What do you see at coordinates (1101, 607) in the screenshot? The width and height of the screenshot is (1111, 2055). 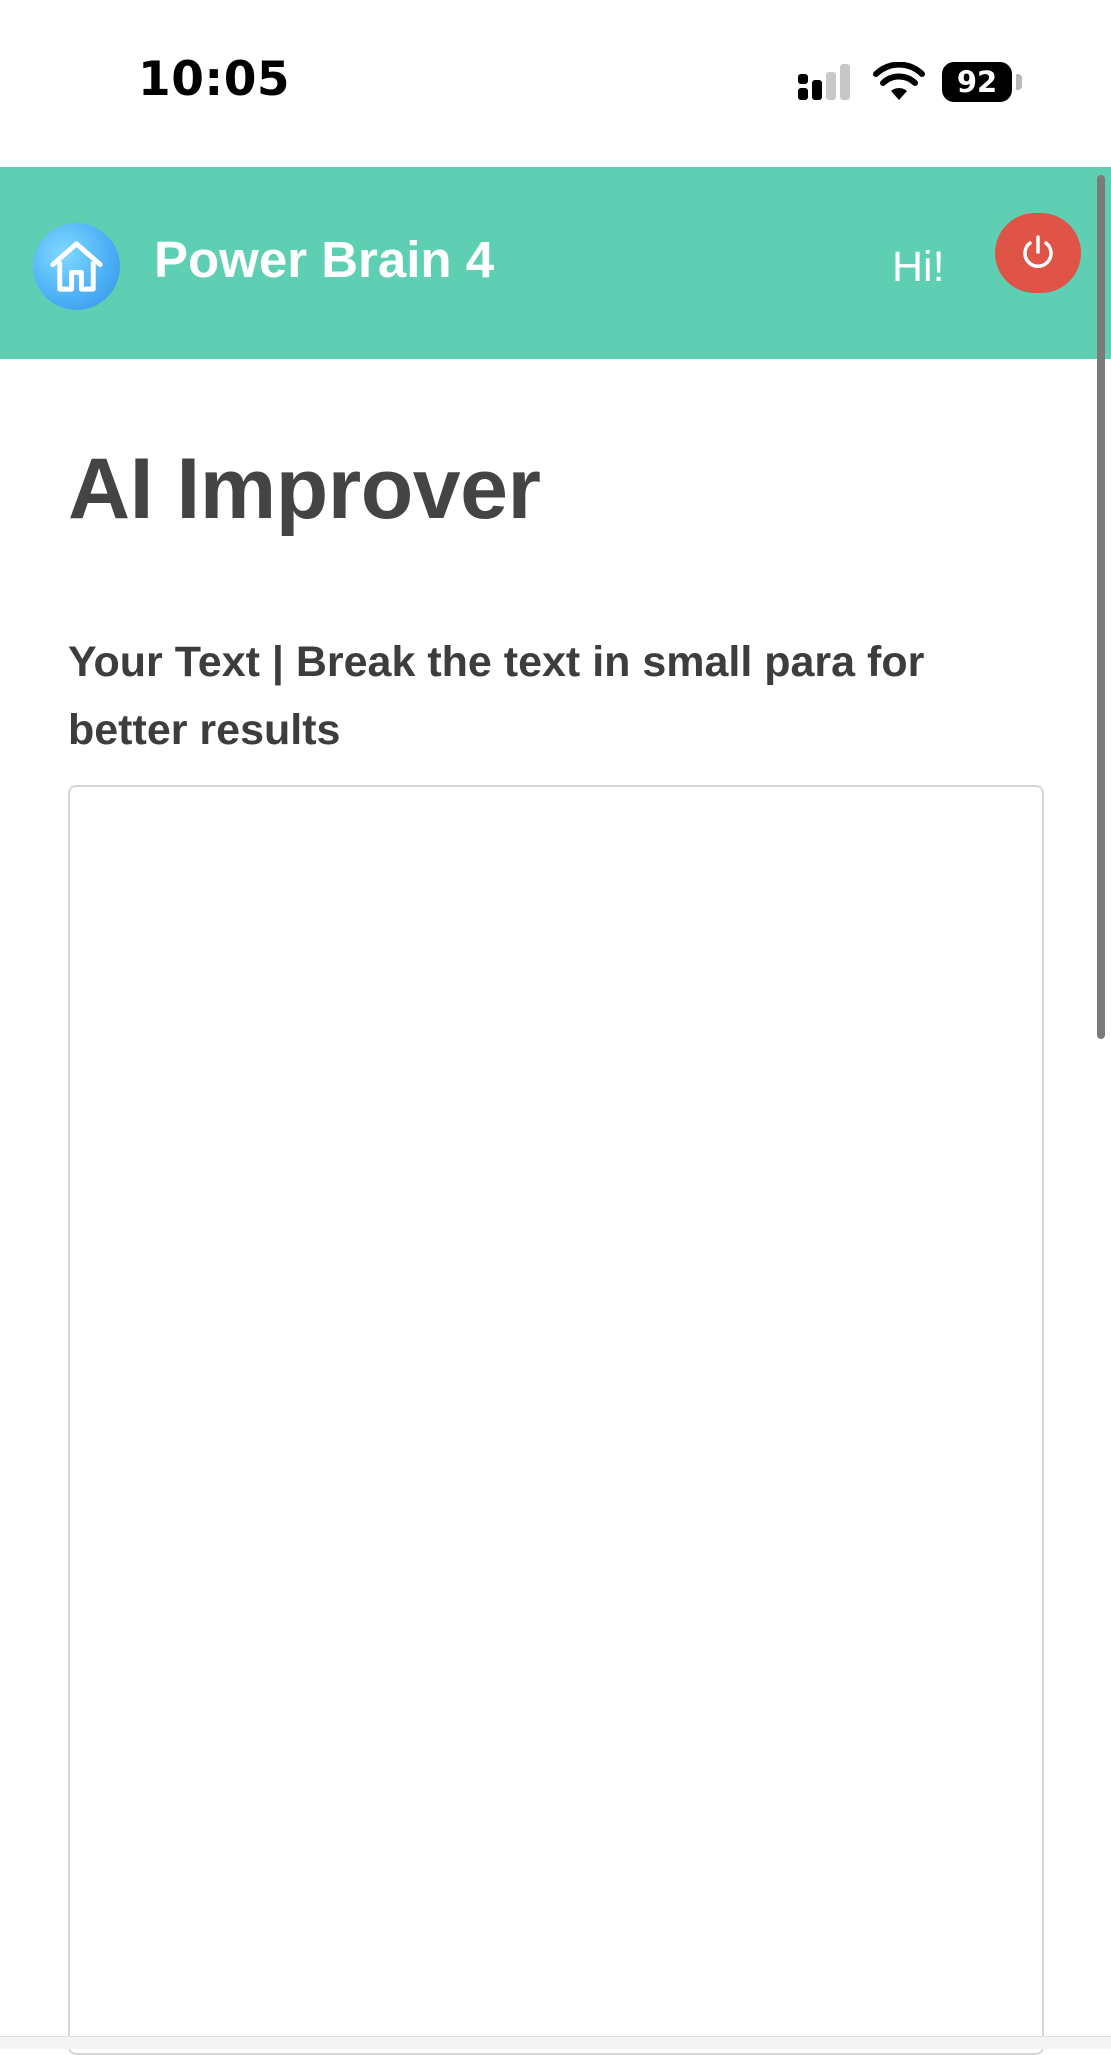 I see `scrollbar` at bounding box center [1101, 607].